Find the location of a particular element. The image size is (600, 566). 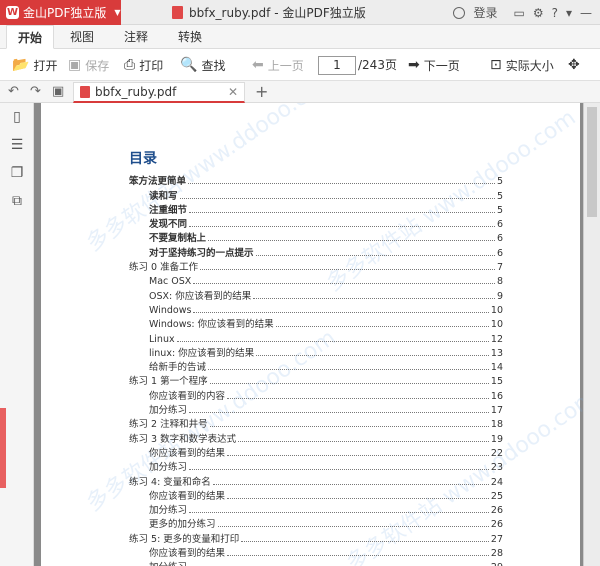

outline-list-icon: ☰ is located at coordinates (17, 145).